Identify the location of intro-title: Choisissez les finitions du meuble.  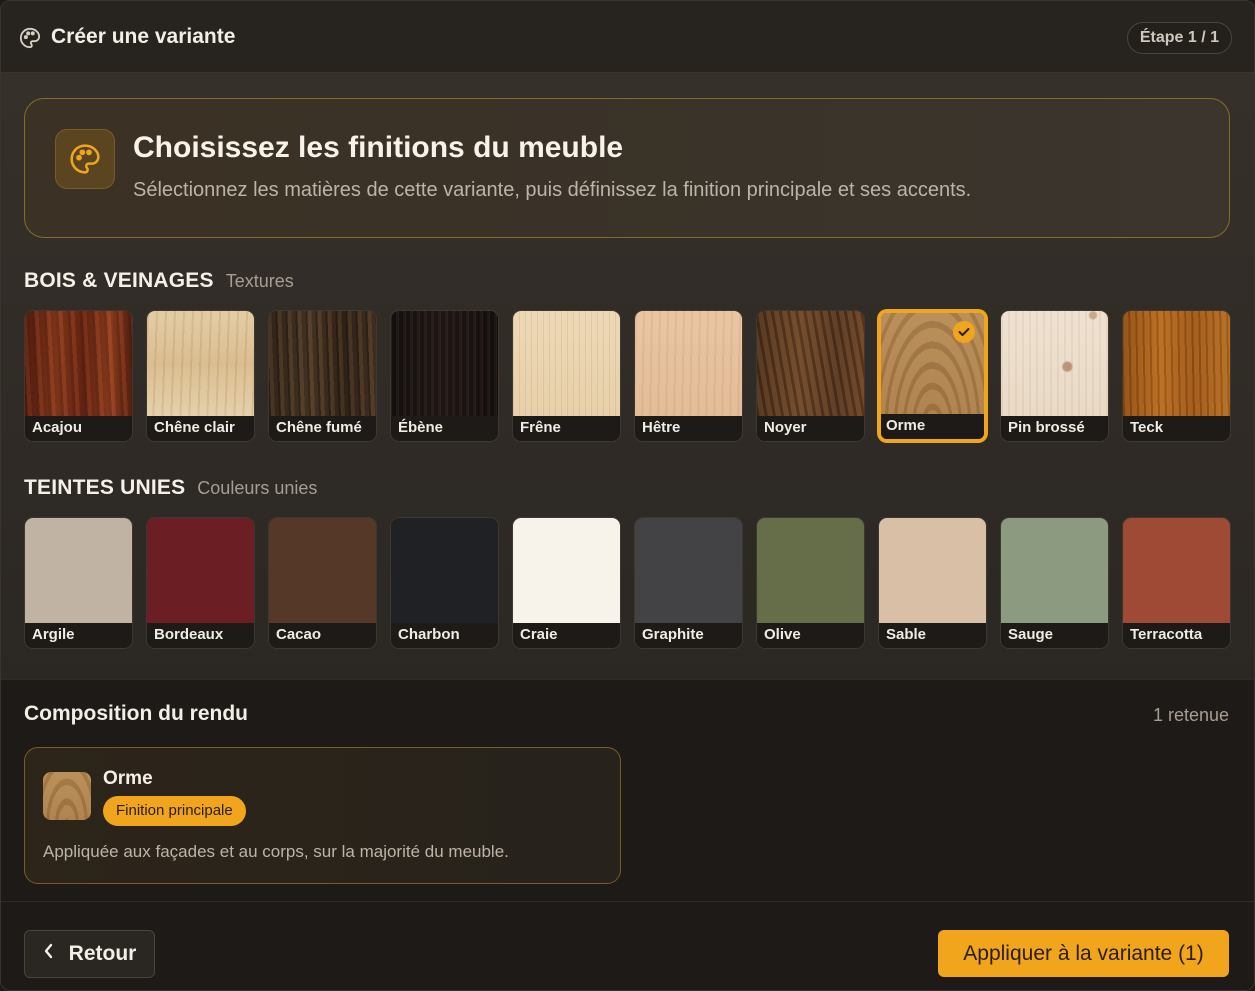
(378, 147).